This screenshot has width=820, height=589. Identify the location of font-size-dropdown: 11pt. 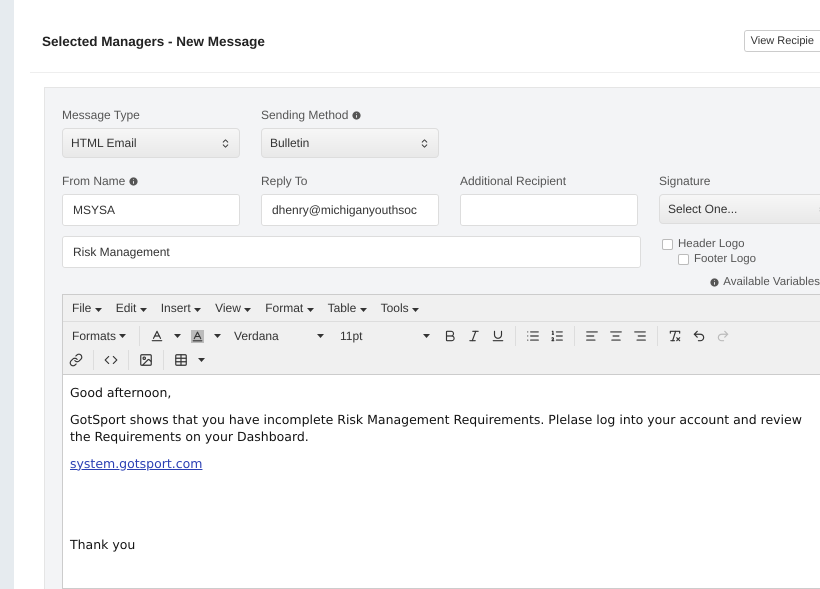
(385, 336).